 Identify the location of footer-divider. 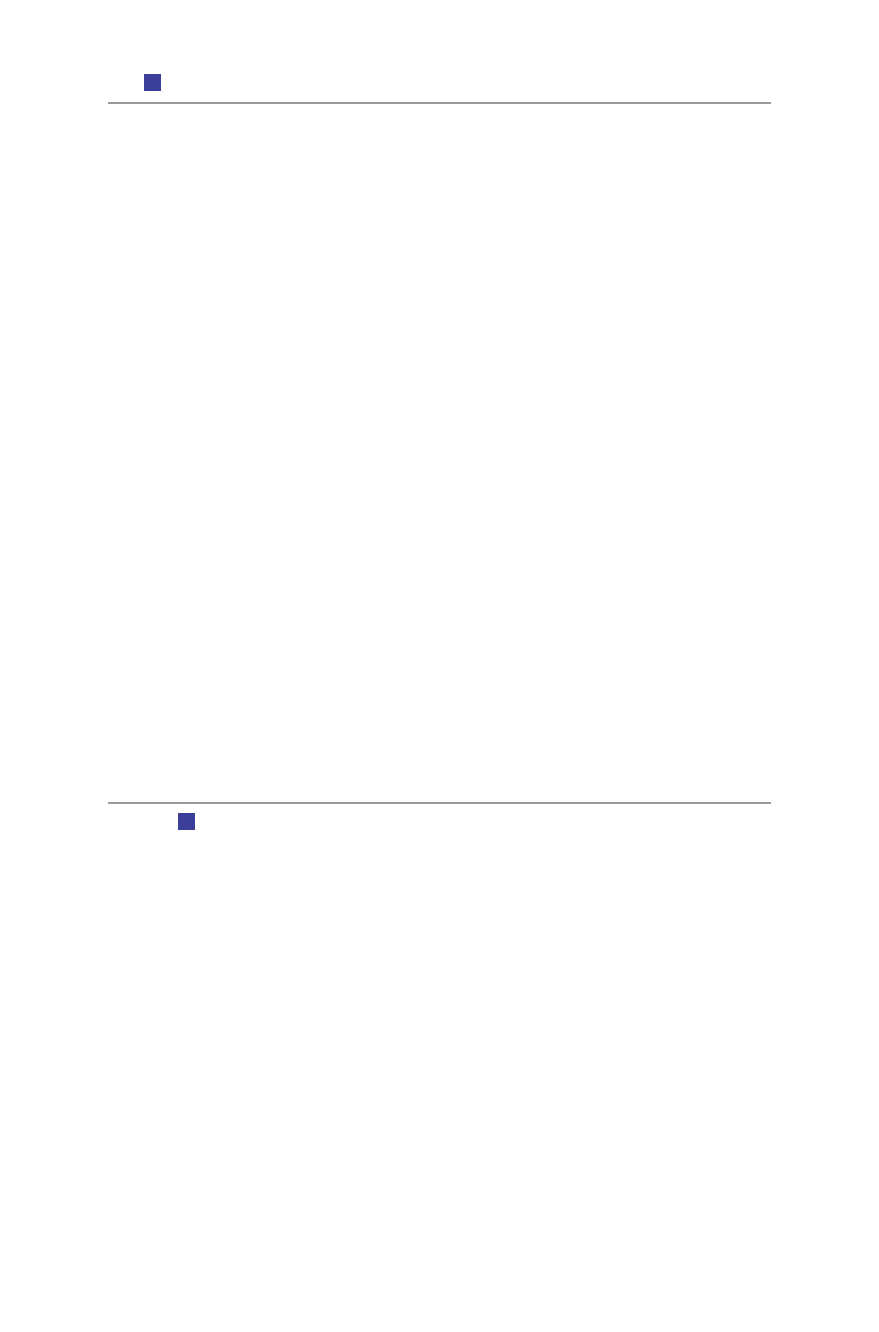
(439, 803).